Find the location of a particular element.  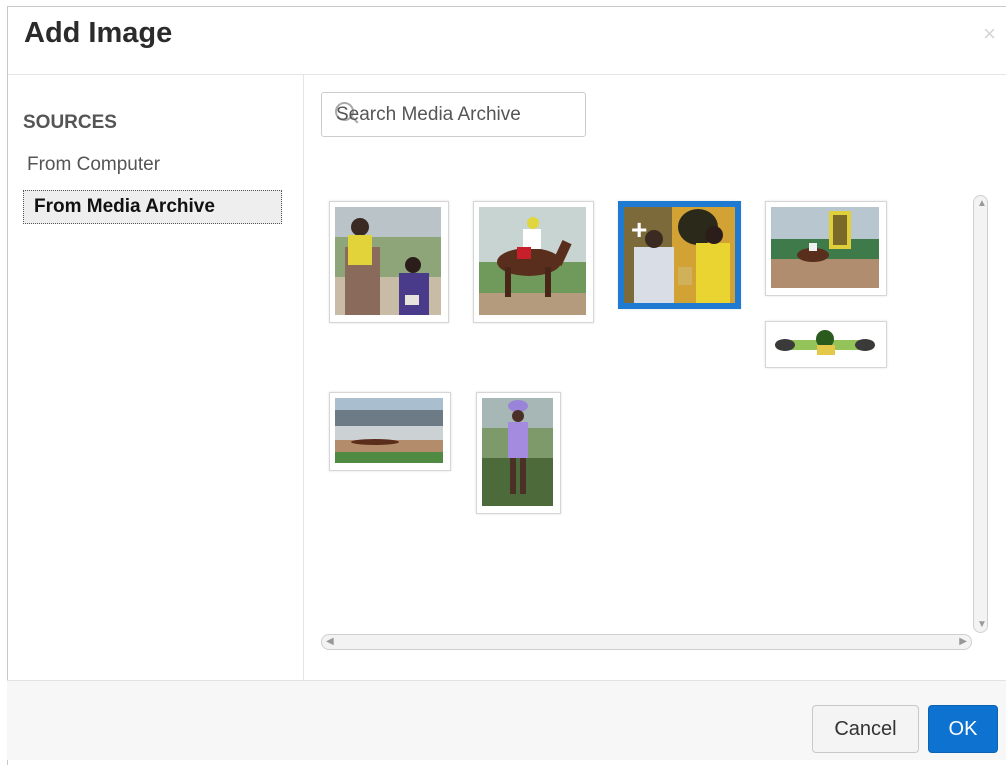

sources-heading: SOURCES is located at coordinates (70, 122).